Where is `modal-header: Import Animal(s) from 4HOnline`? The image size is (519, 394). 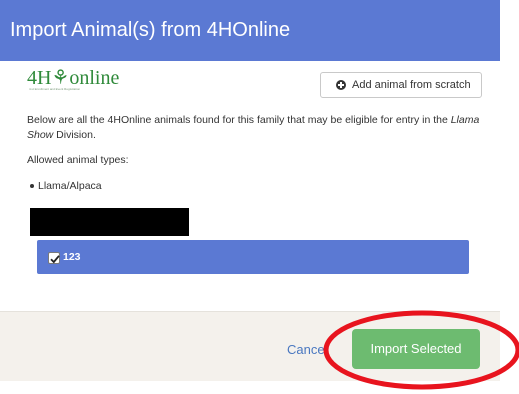
modal-header: Import Animal(s) from 4HOnline is located at coordinates (250, 30).